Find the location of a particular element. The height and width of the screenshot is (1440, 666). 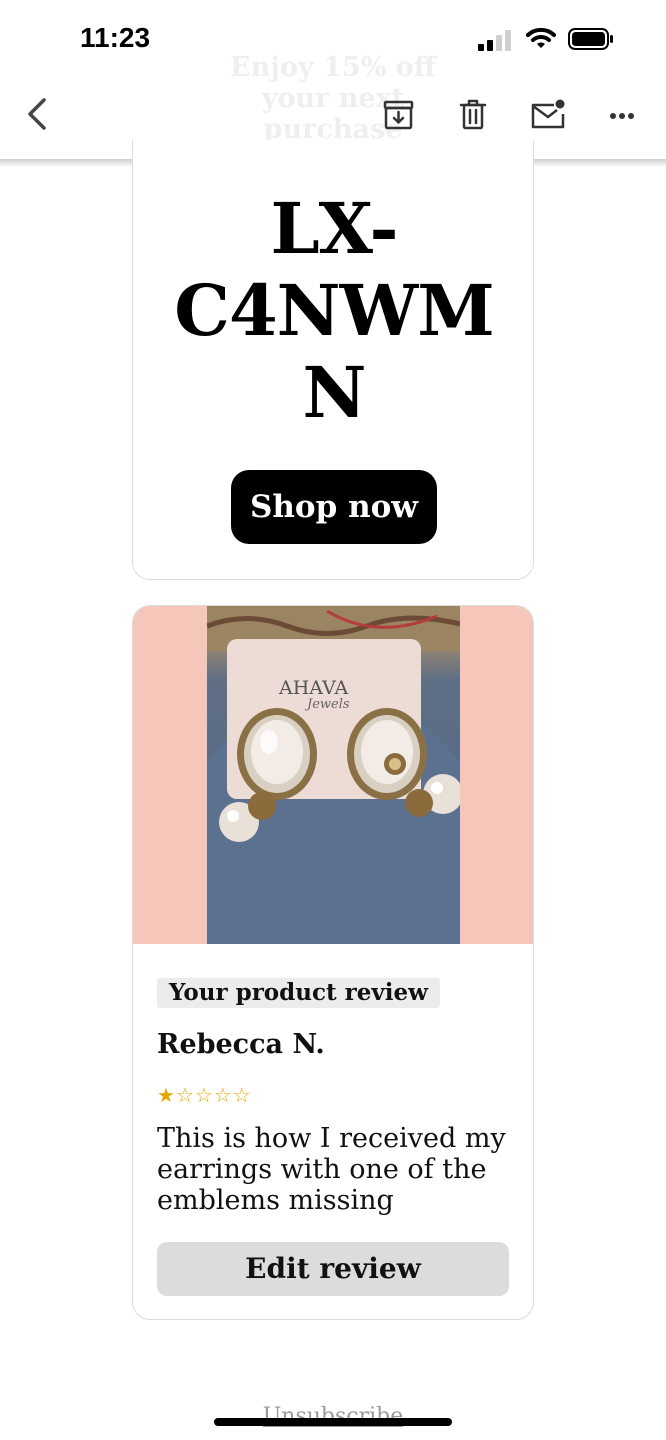

status-time: 11:23 is located at coordinates (115, 37).